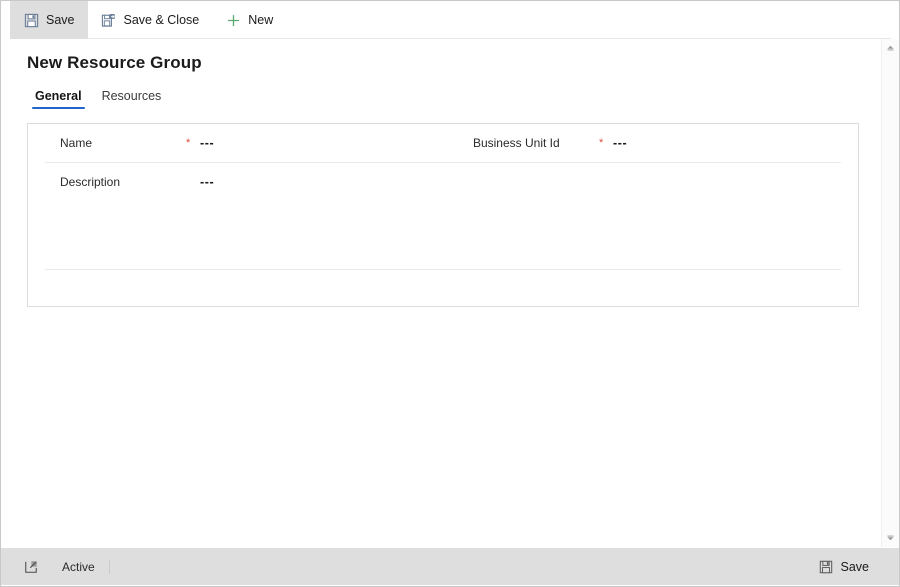 The image size is (900, 587). What do you see at coordinates (601, 142) in the screenshot?
I see `field-business-unit-id-required-marker: *` at bounding box center [601, 142].